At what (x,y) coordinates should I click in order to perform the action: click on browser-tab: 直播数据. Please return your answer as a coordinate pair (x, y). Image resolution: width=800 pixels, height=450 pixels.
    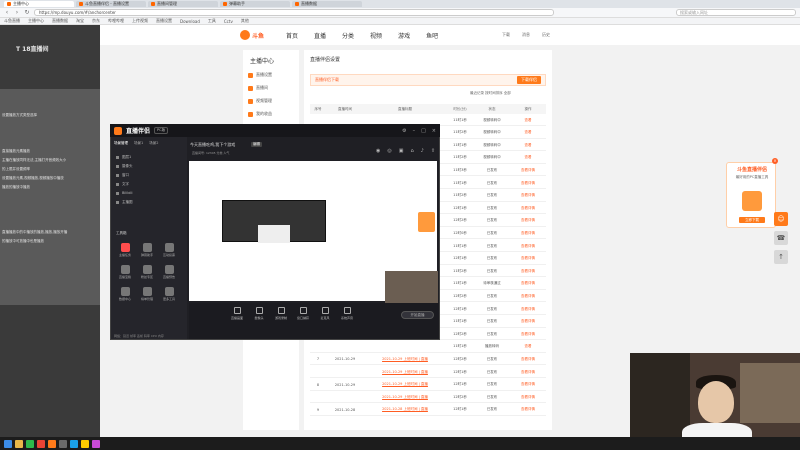
    Looking at the image, I should click on (327, 4).